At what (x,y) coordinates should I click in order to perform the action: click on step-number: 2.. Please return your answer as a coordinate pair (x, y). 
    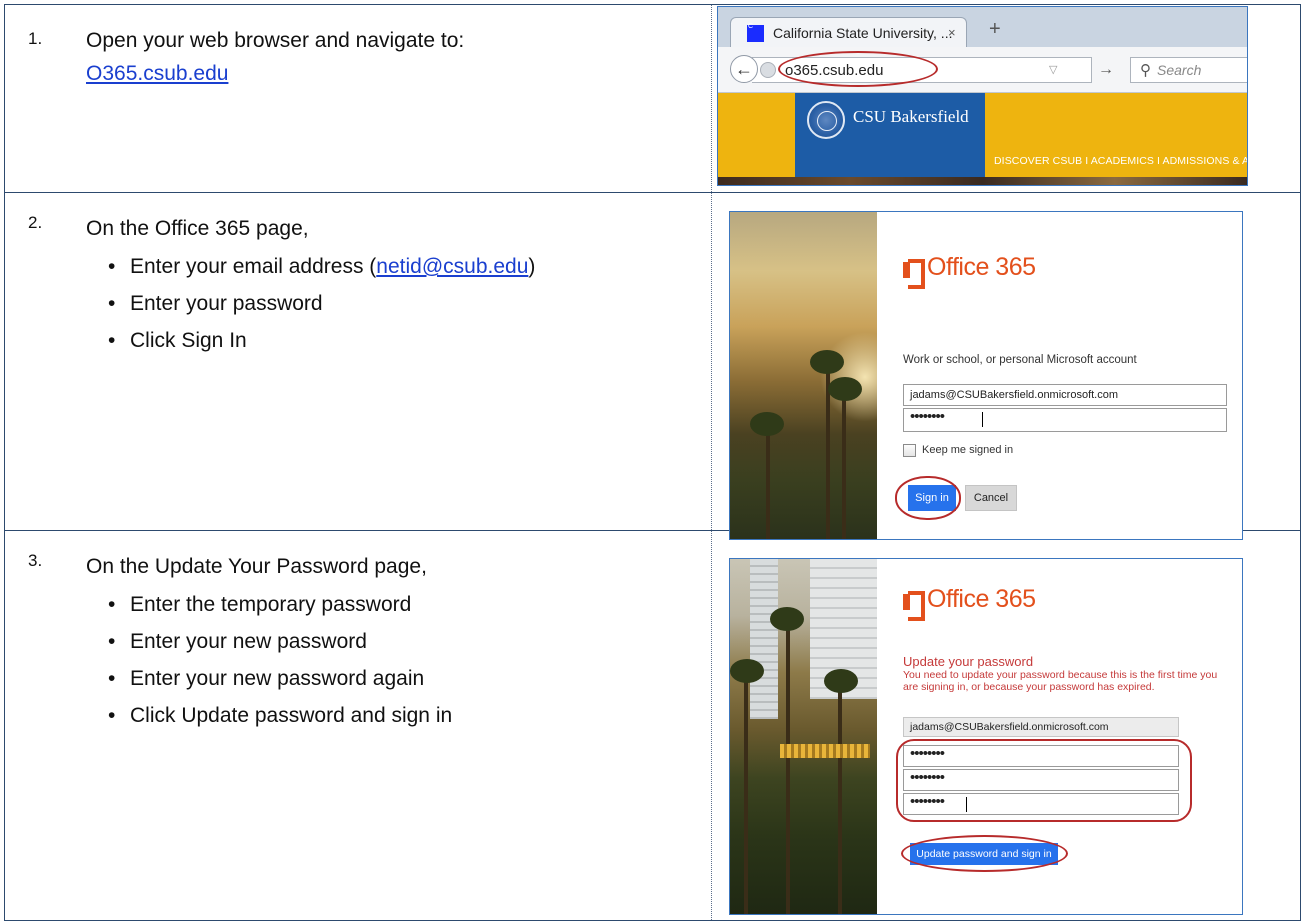
    Looking at the image, I should click on (35, 222).